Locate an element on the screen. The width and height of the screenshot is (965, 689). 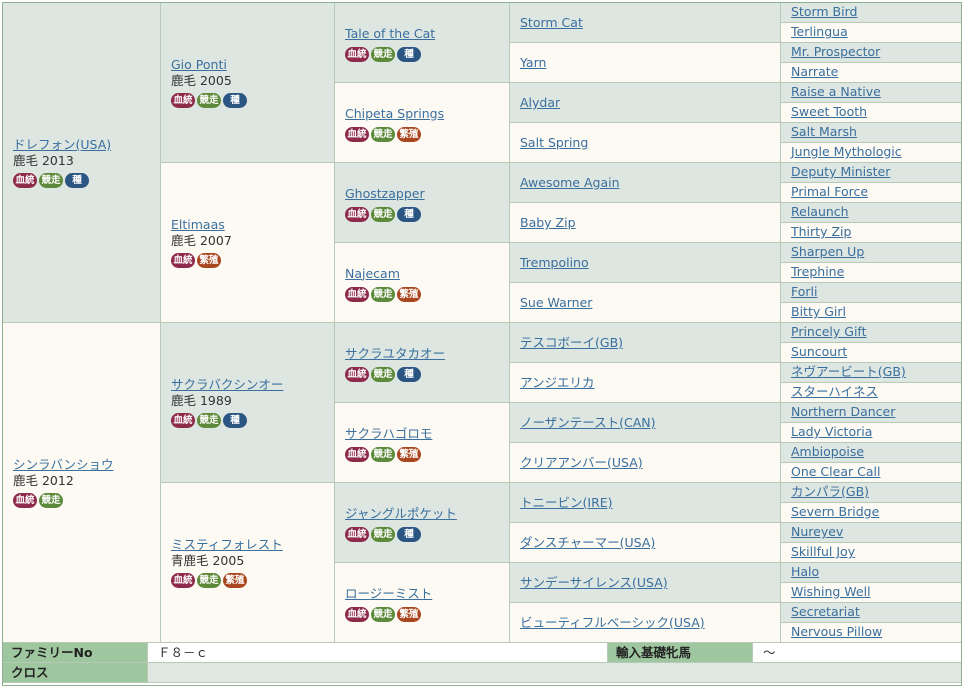
horse-link: サンデーサイレンス(USA) is located at coordinates (649, 583).